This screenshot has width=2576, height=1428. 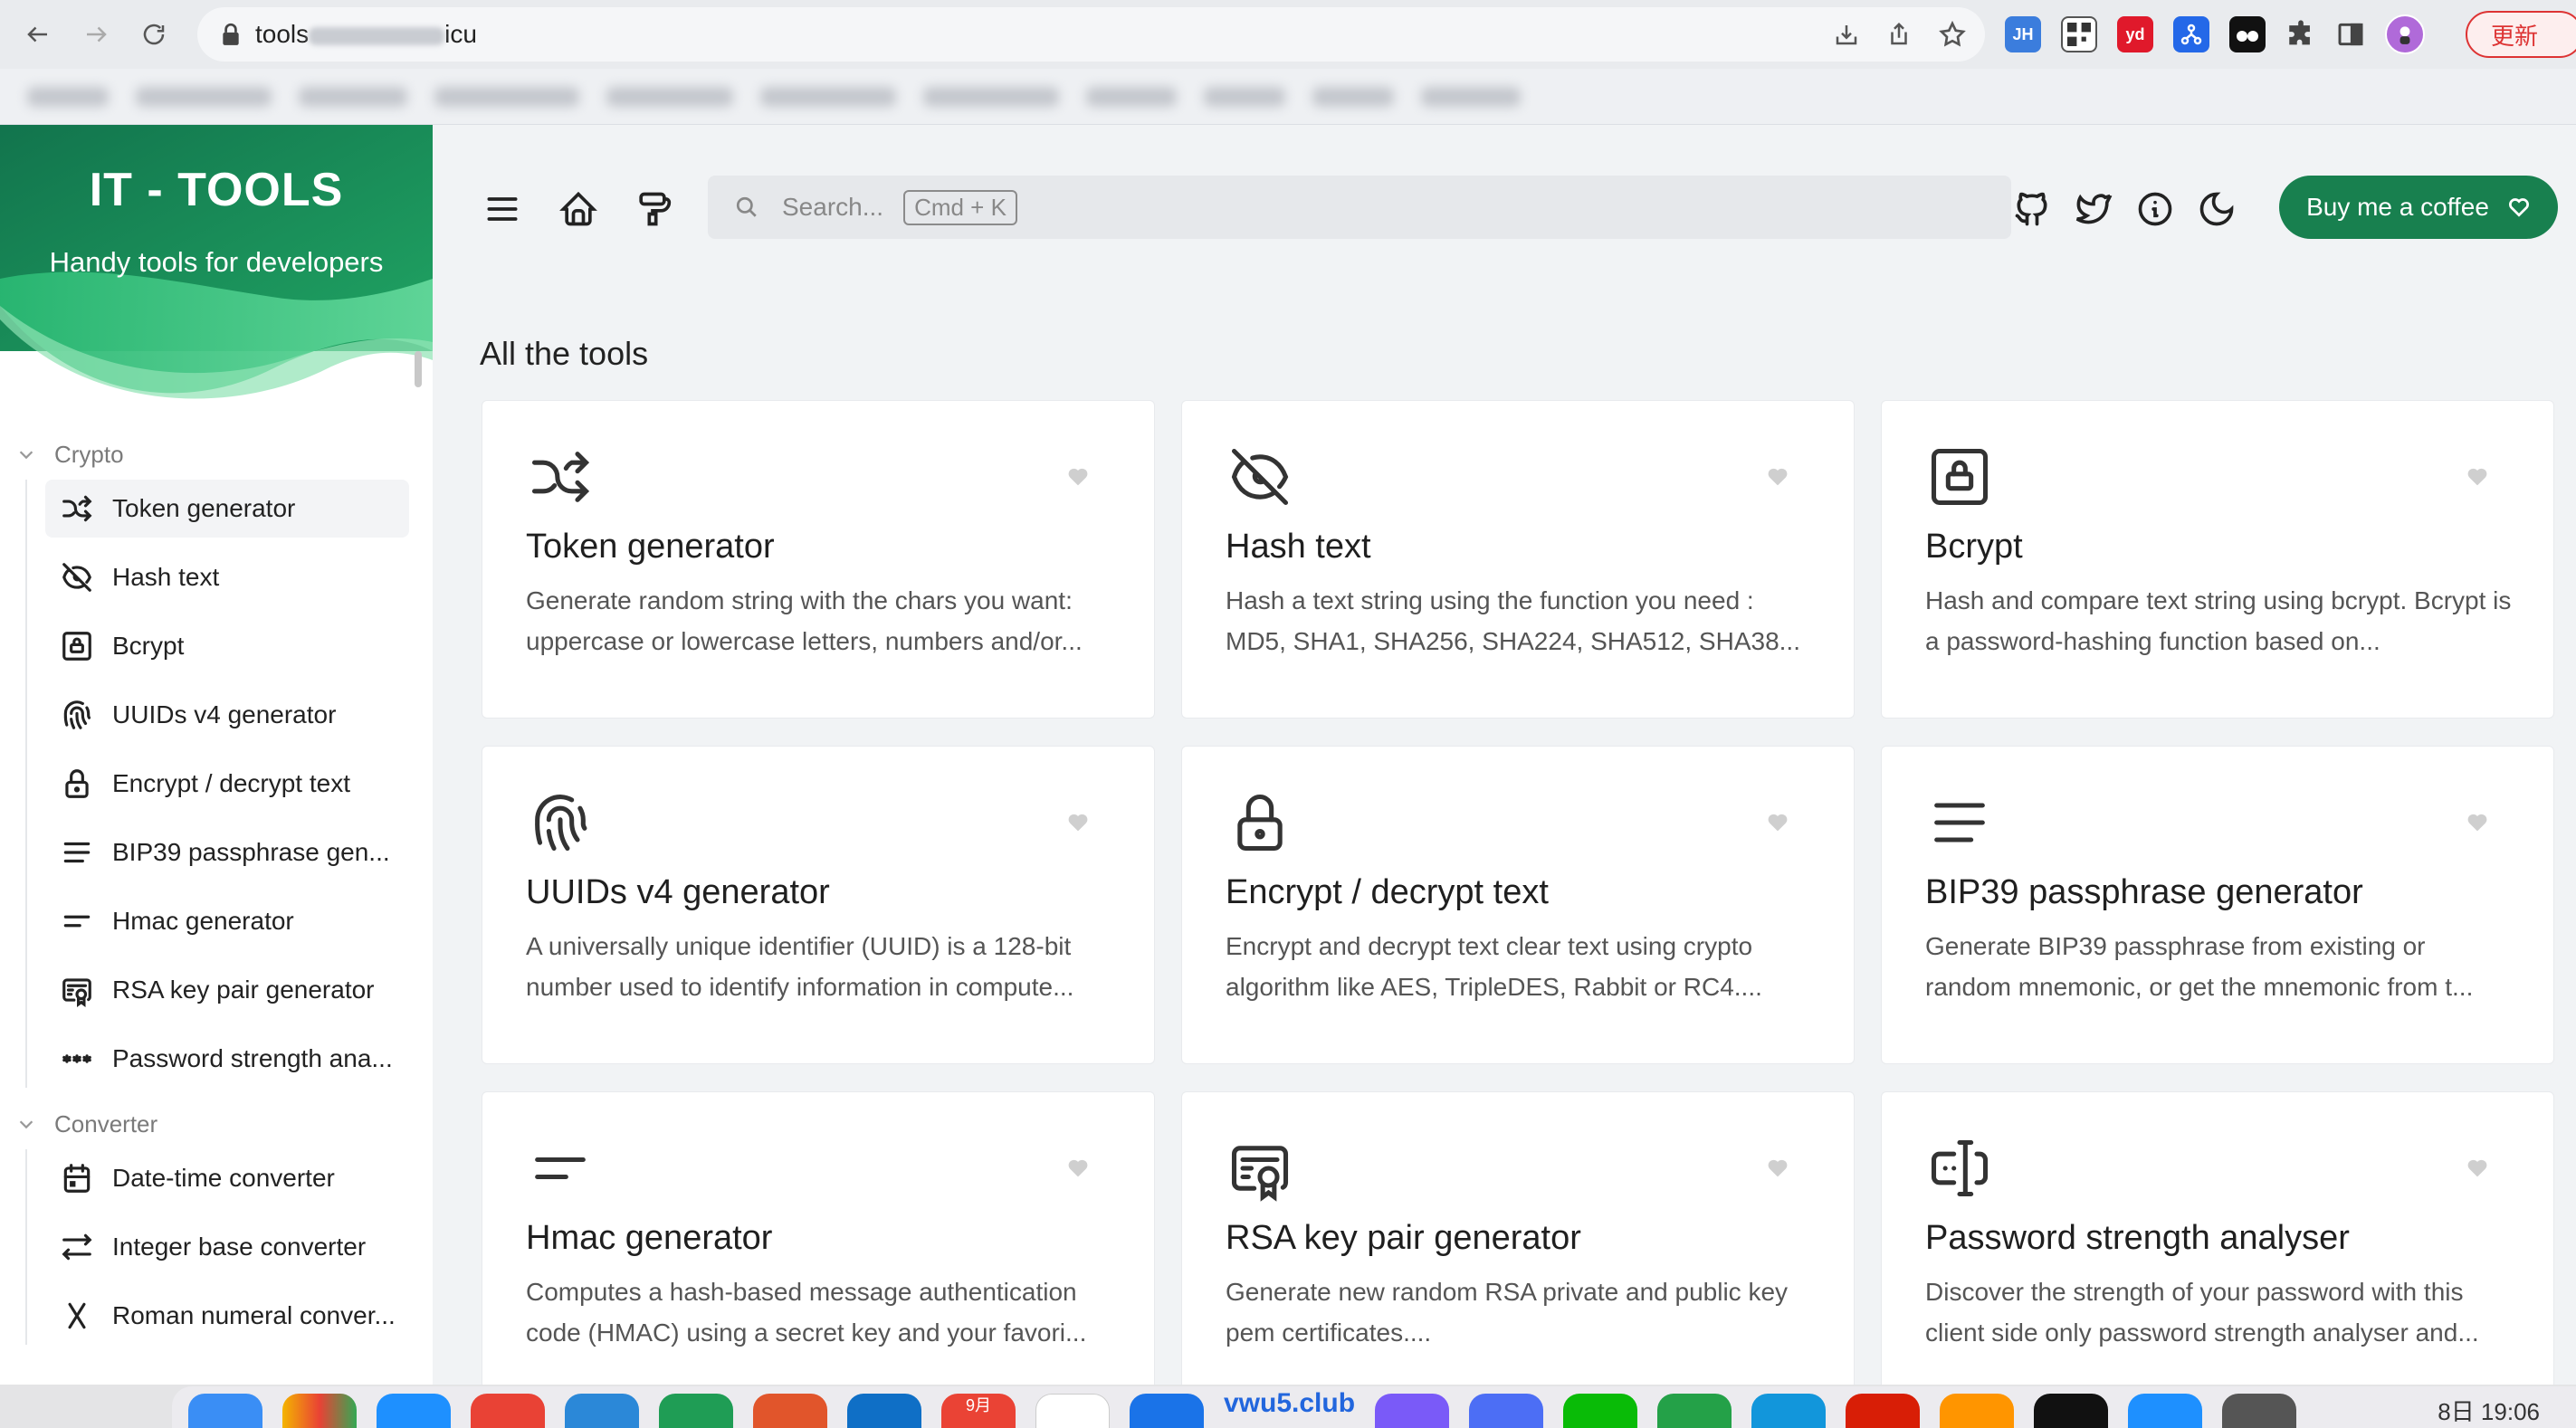 What do you see at coordinates (578, 209) in the screenshot?
I see `home-button` at bounding box center [578, 209].